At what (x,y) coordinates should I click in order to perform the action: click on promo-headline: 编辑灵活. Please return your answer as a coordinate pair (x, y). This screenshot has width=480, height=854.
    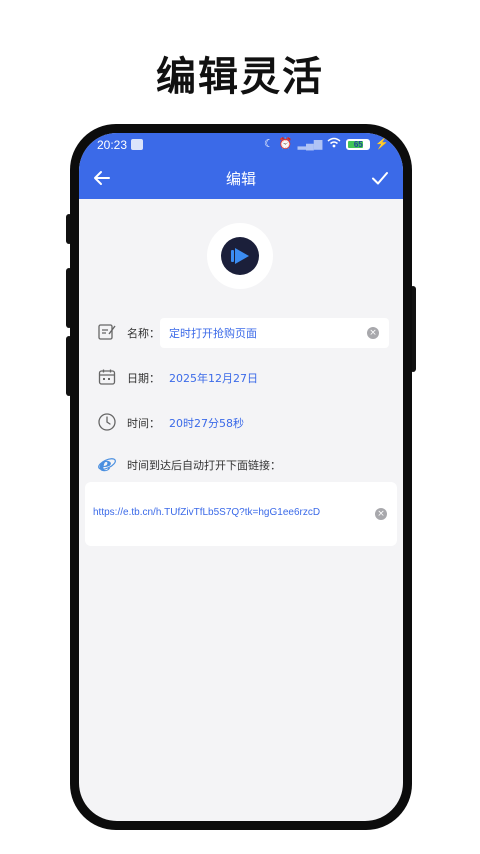
    Looking at the image, I should click on (240, 77).